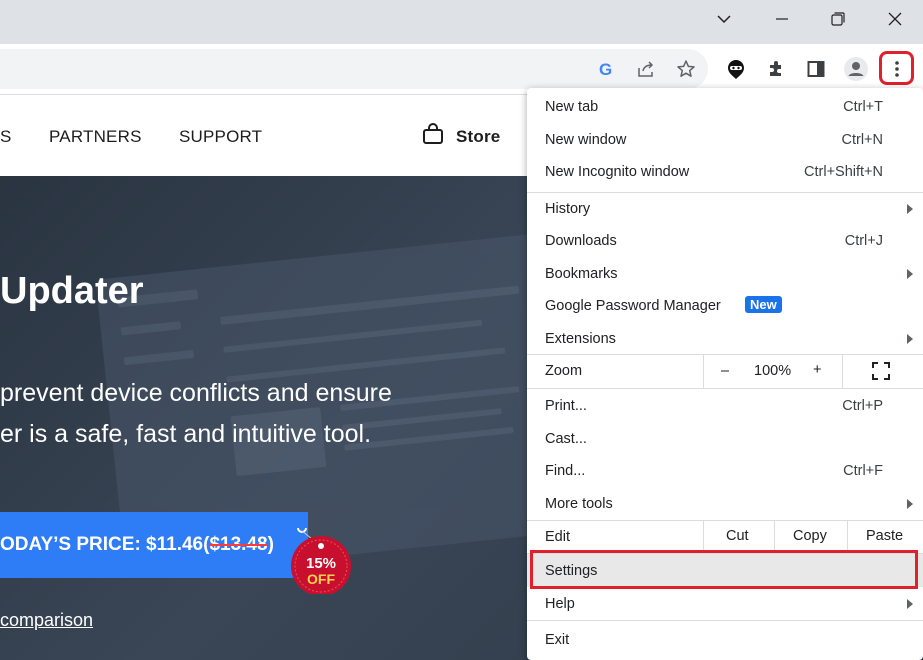 This screenshot has width=923, height=660. I want to click on menu-separator, so click(725, 620).